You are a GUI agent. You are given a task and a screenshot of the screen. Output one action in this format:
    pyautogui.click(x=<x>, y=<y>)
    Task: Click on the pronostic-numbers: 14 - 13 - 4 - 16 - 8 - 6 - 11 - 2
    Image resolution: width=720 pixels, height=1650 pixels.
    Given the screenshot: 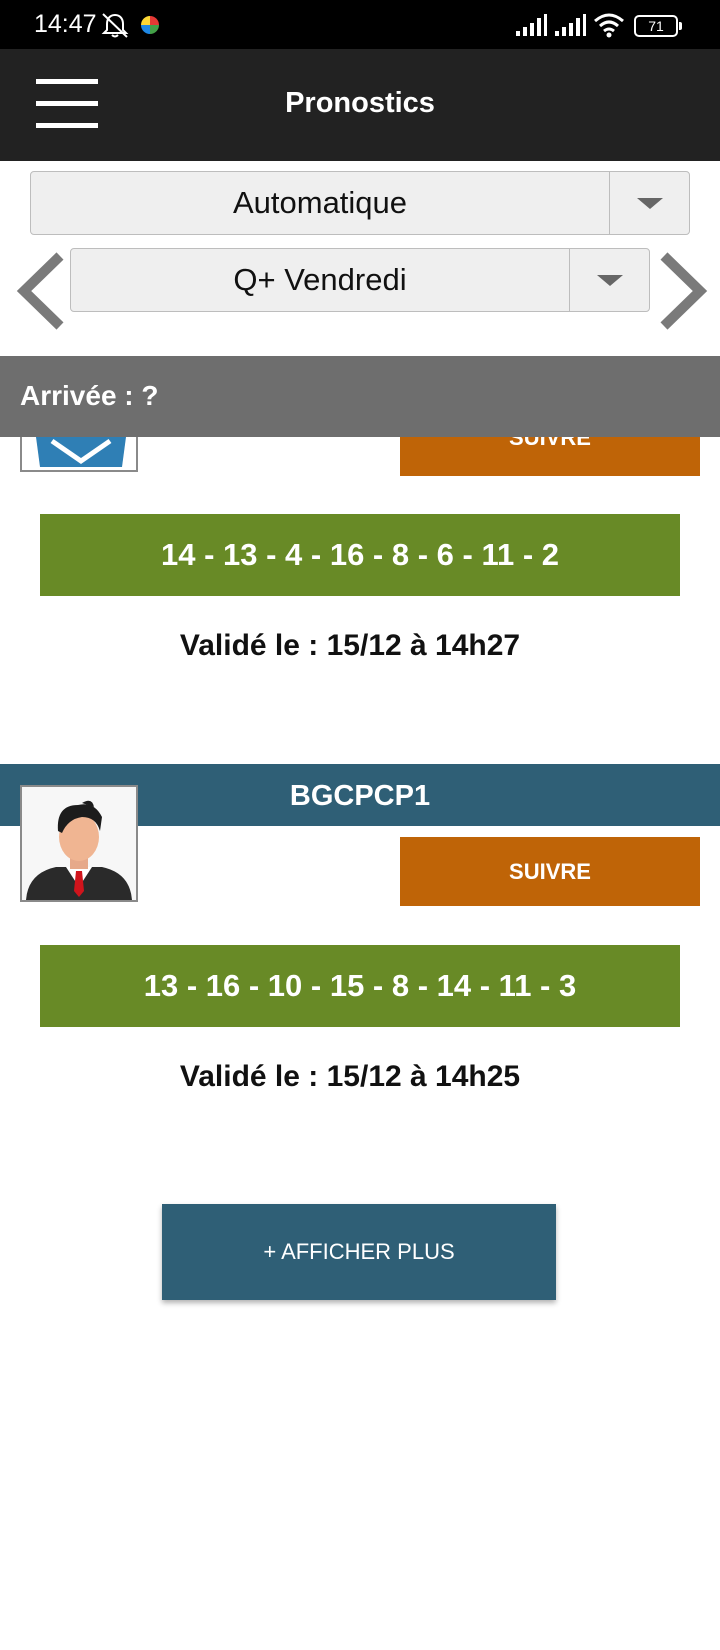 What is the action you would take?
    pyautogui.click(x=360, y=555)
    